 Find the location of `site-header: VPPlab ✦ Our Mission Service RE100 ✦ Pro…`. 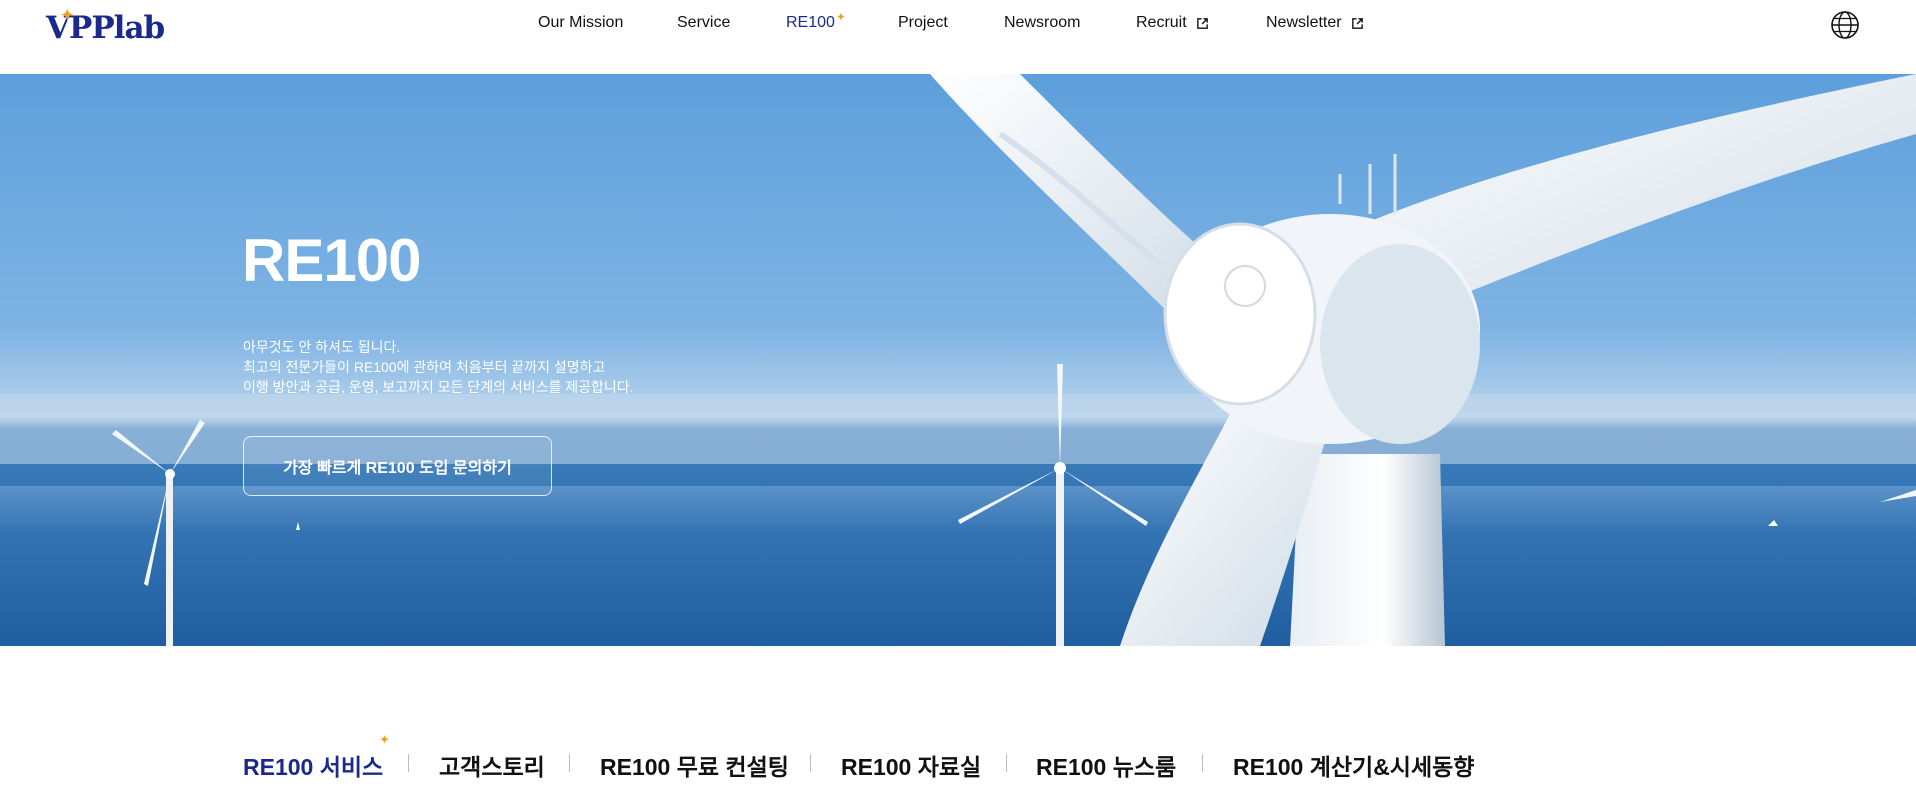

site-header: VPPlab ✦ Our Mission Service RE100 ✦ Pro… is located at coordinates (958, 37).